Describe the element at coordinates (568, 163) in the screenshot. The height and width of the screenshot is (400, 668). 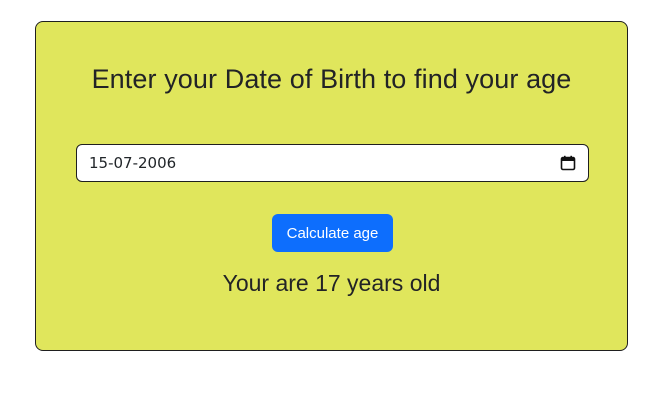
I see `calendar-icon` at that location.